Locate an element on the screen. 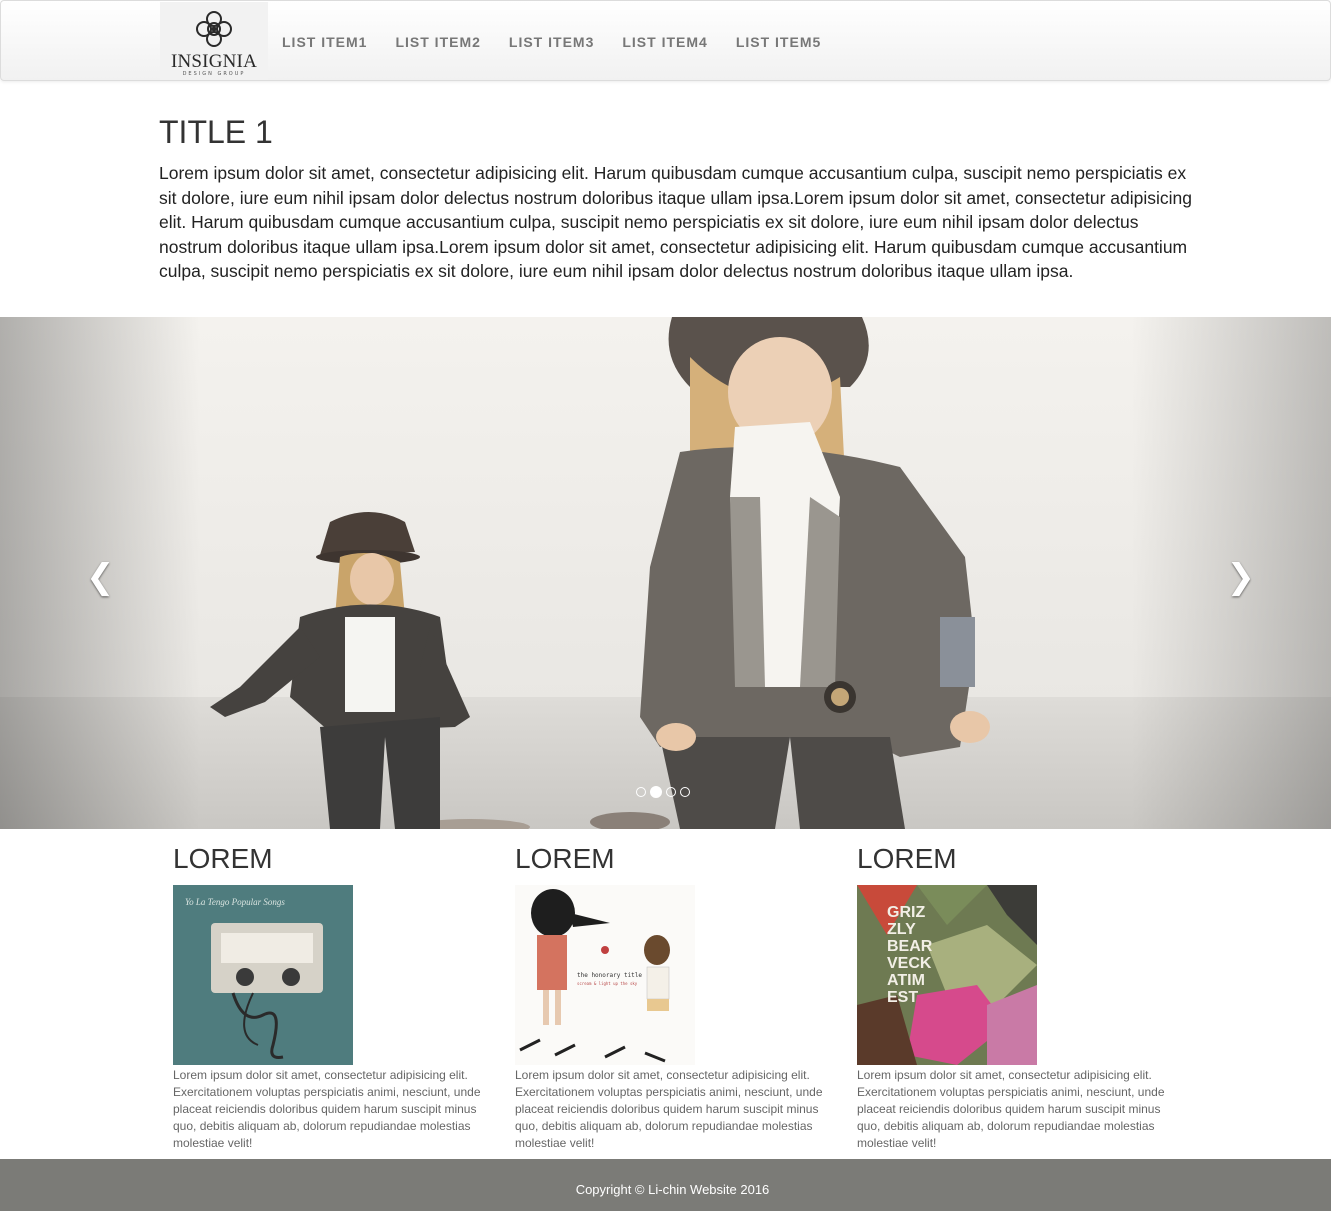  album-cover-caption: the honorary title is located at coordinates (609, 975).